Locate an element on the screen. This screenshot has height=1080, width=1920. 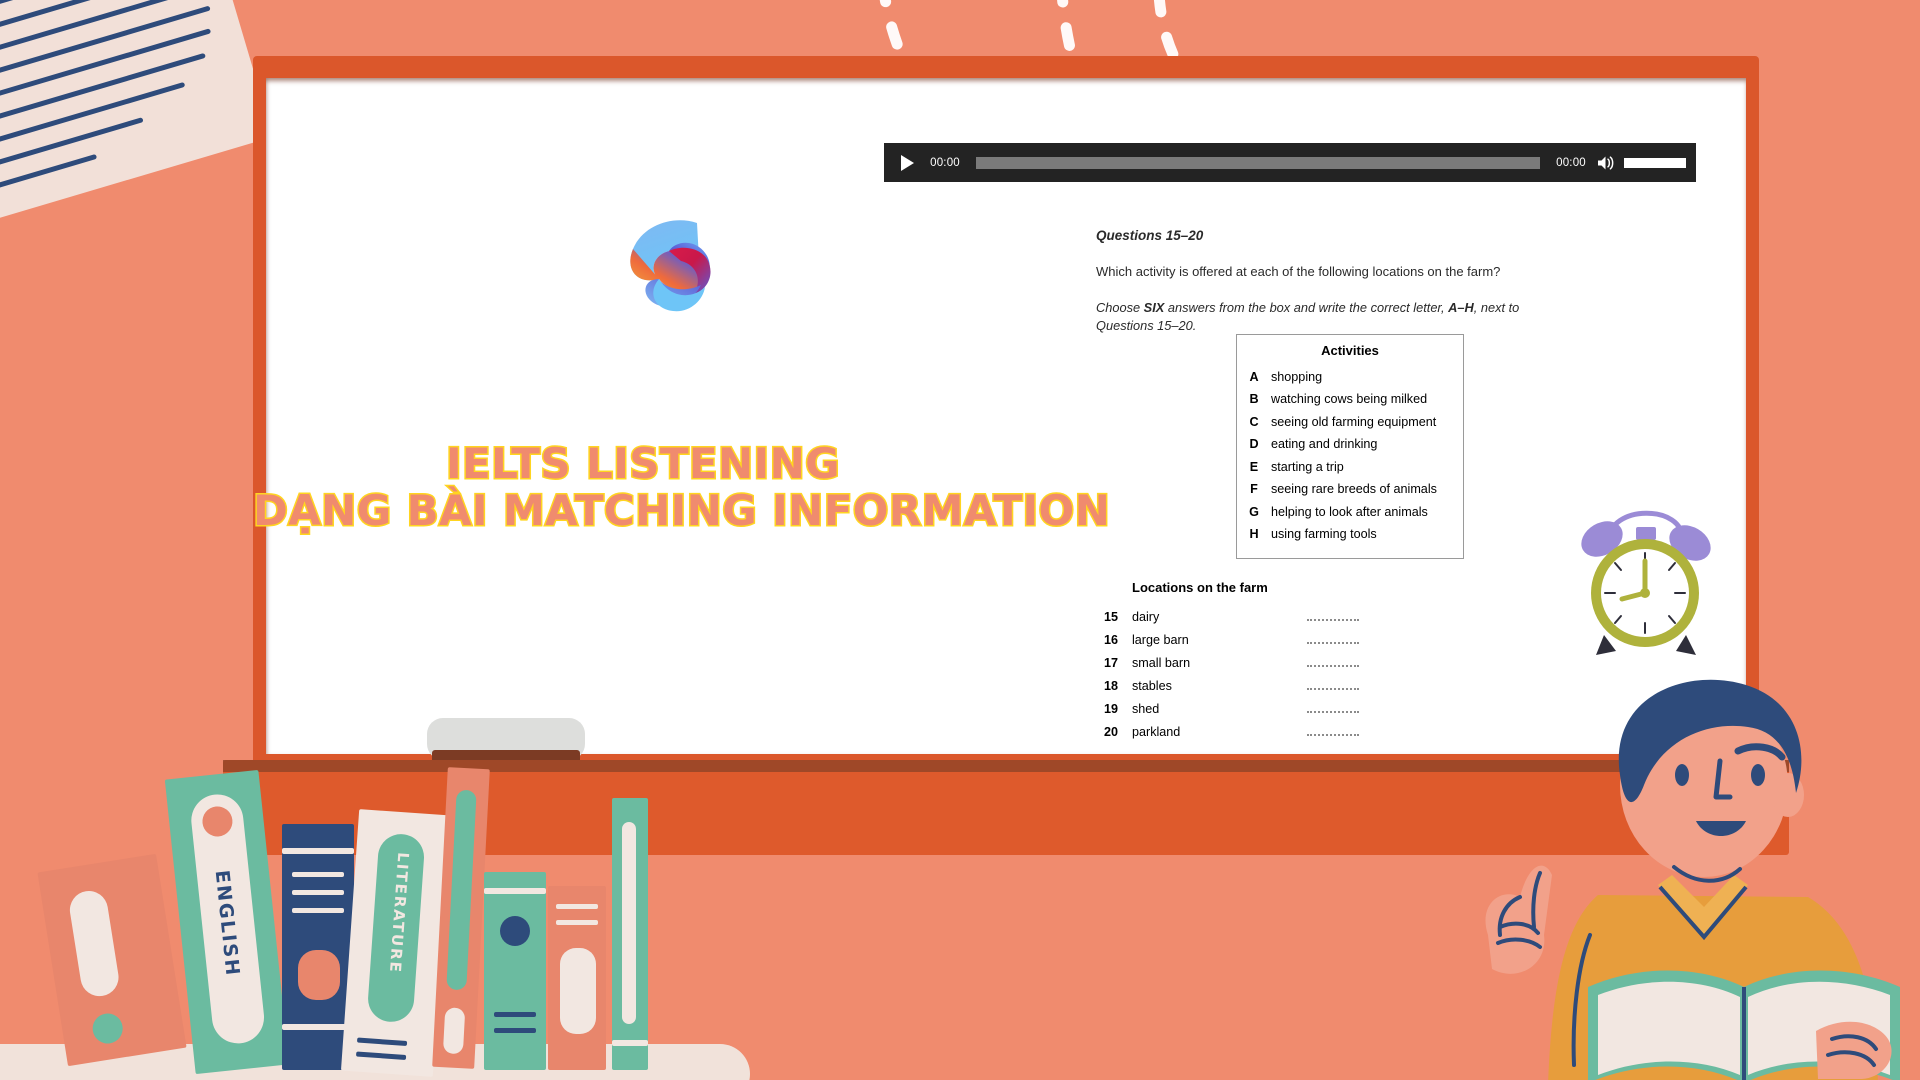
activity-text: eating and drinking is located at coordinates (1324, 444).